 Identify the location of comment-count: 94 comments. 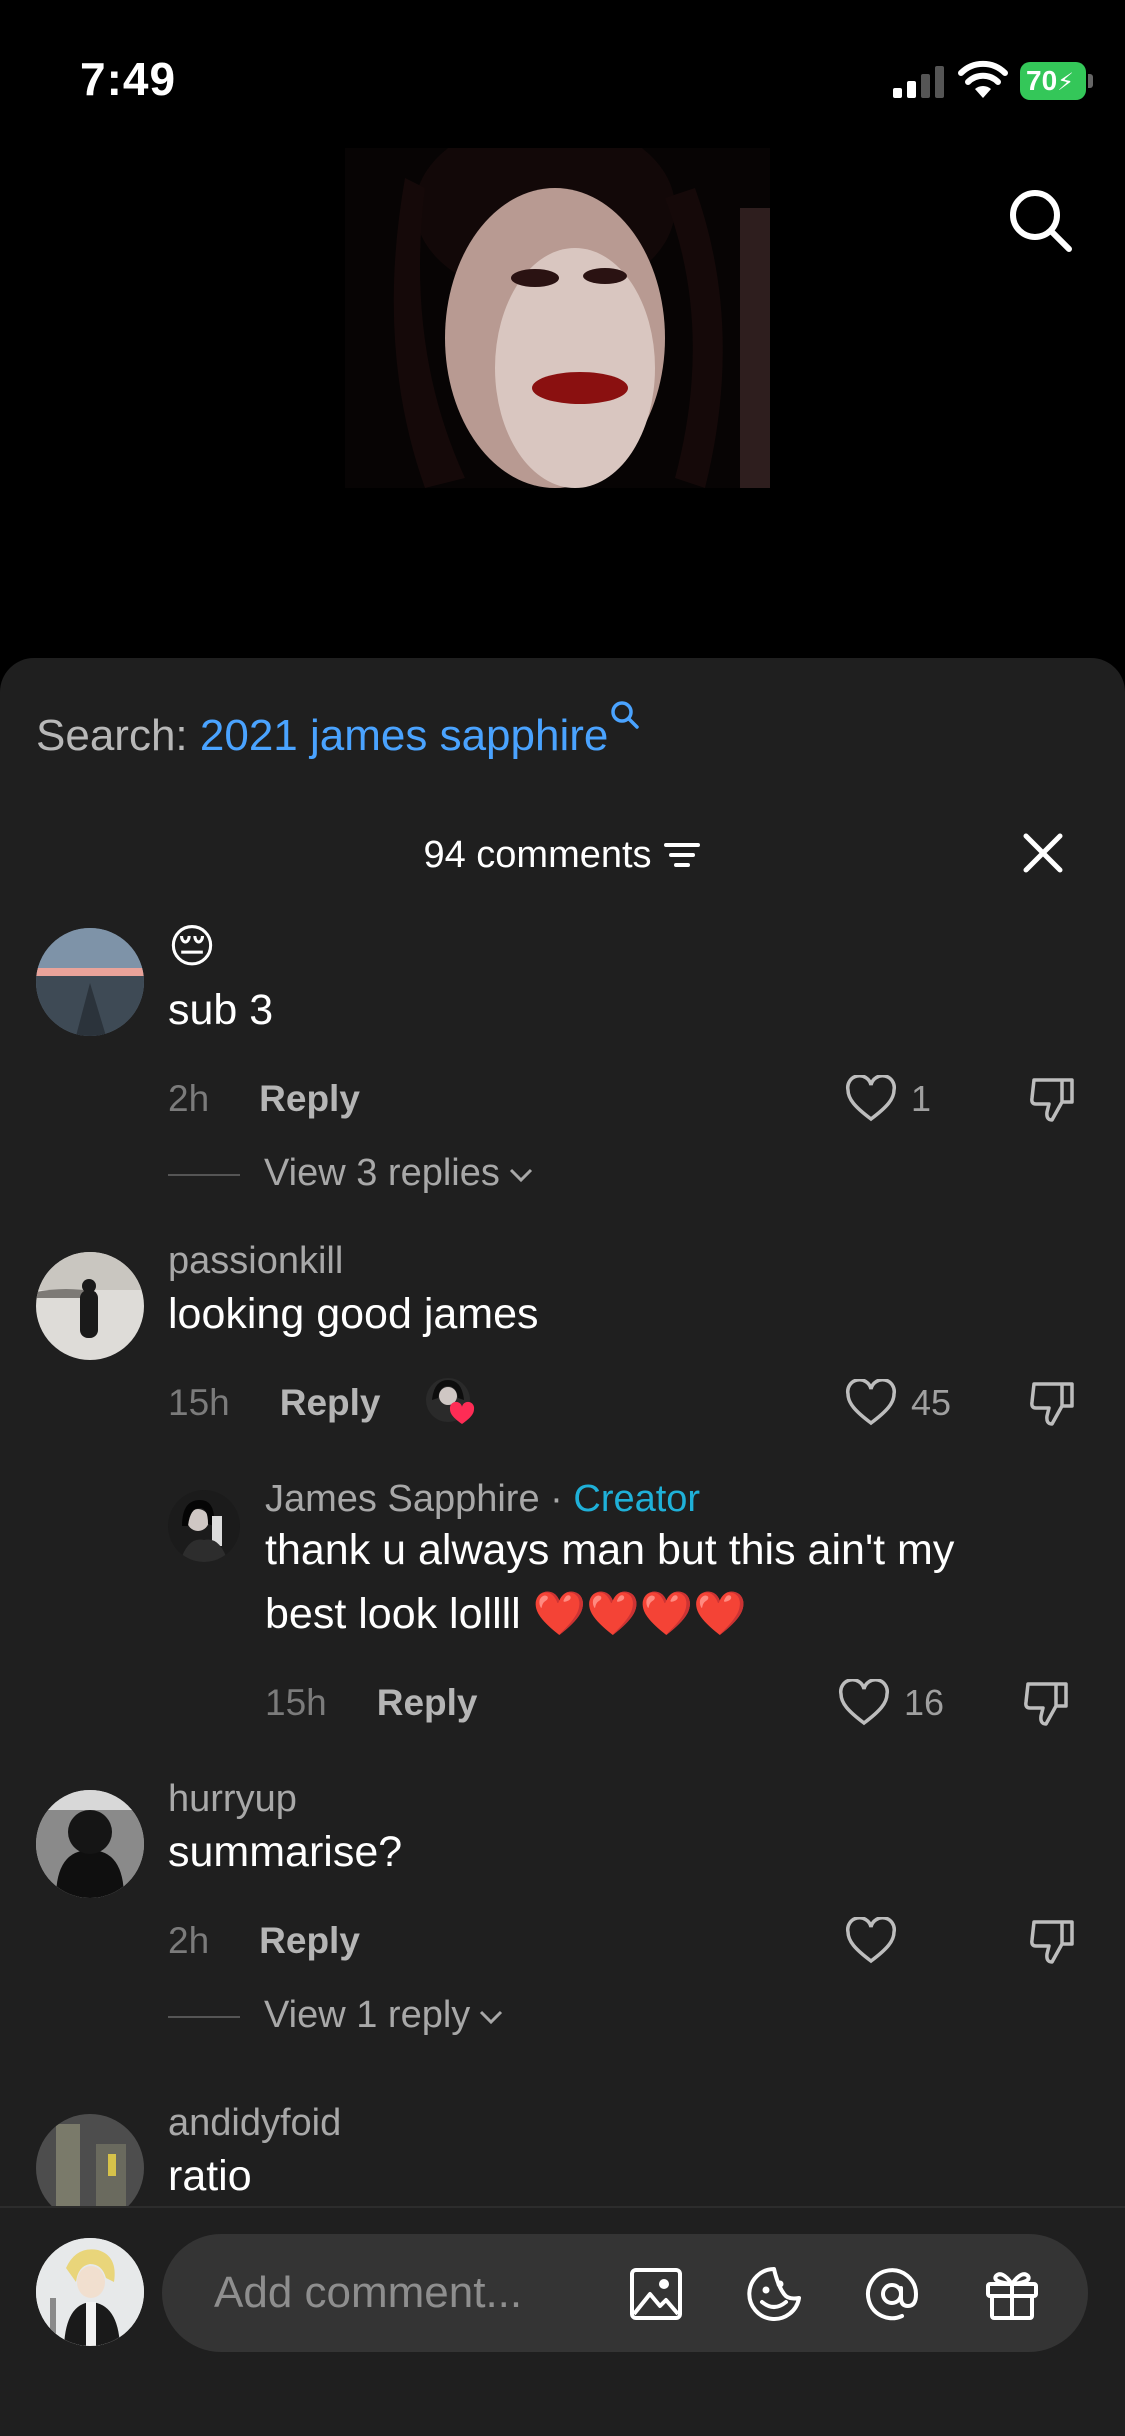
(562, 854).